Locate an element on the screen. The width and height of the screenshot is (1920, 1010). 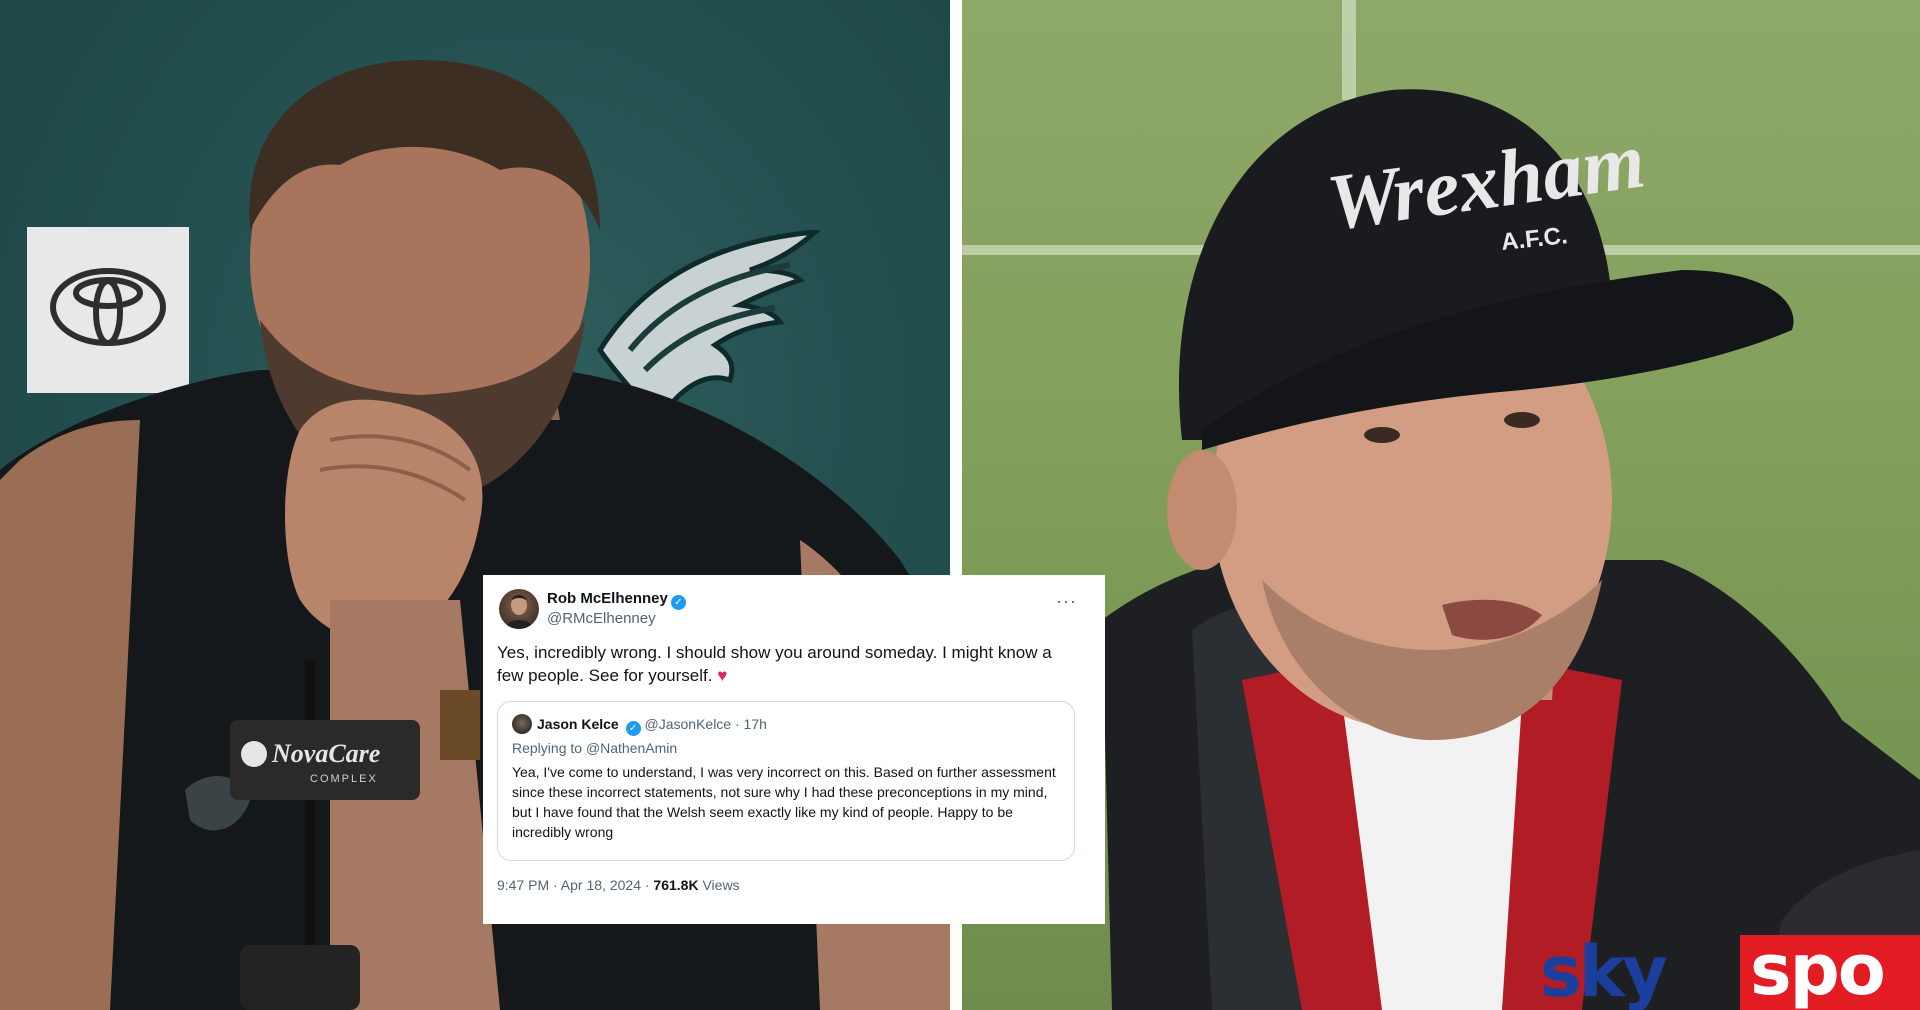
replying-to: Replying to @NathenAmin is located at coordinates (786, 748).